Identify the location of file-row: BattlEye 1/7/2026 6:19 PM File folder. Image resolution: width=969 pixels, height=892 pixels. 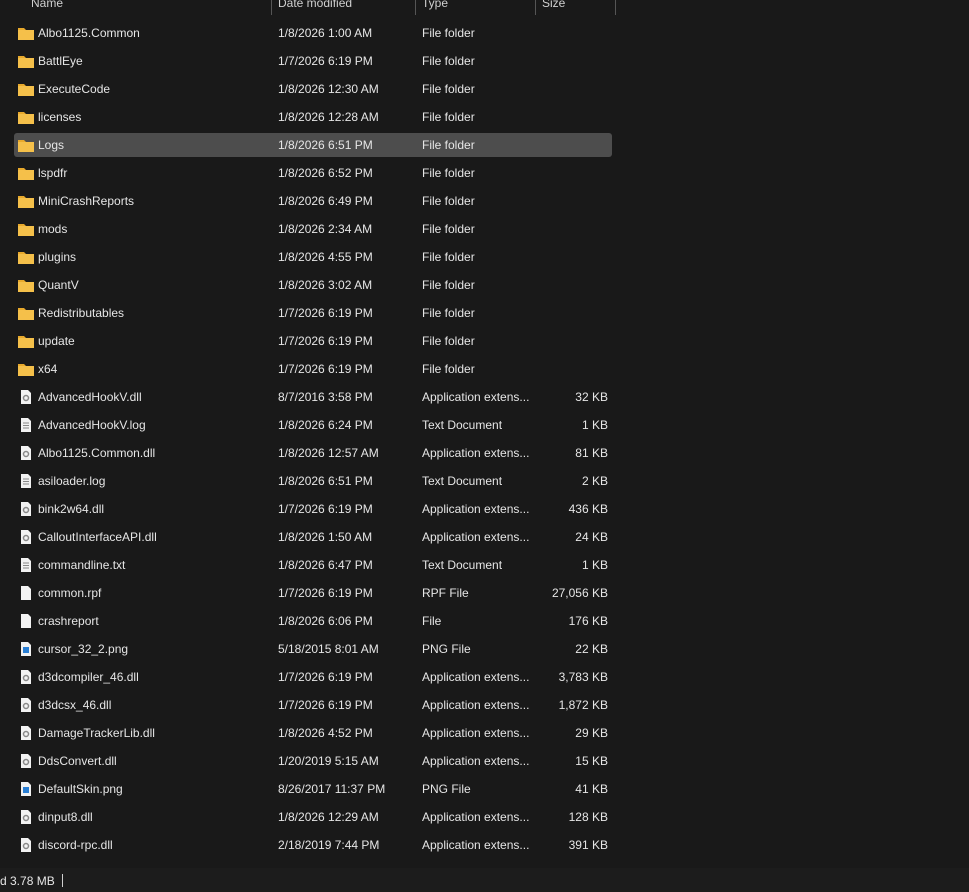
(313, 61).